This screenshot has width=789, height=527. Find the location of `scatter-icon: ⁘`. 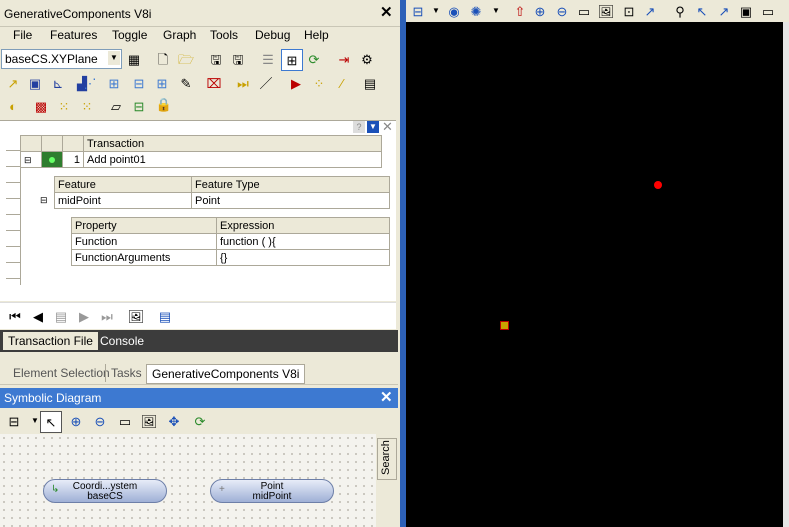

scatter-icon: ⁘ is located at coordinates (319, 83).